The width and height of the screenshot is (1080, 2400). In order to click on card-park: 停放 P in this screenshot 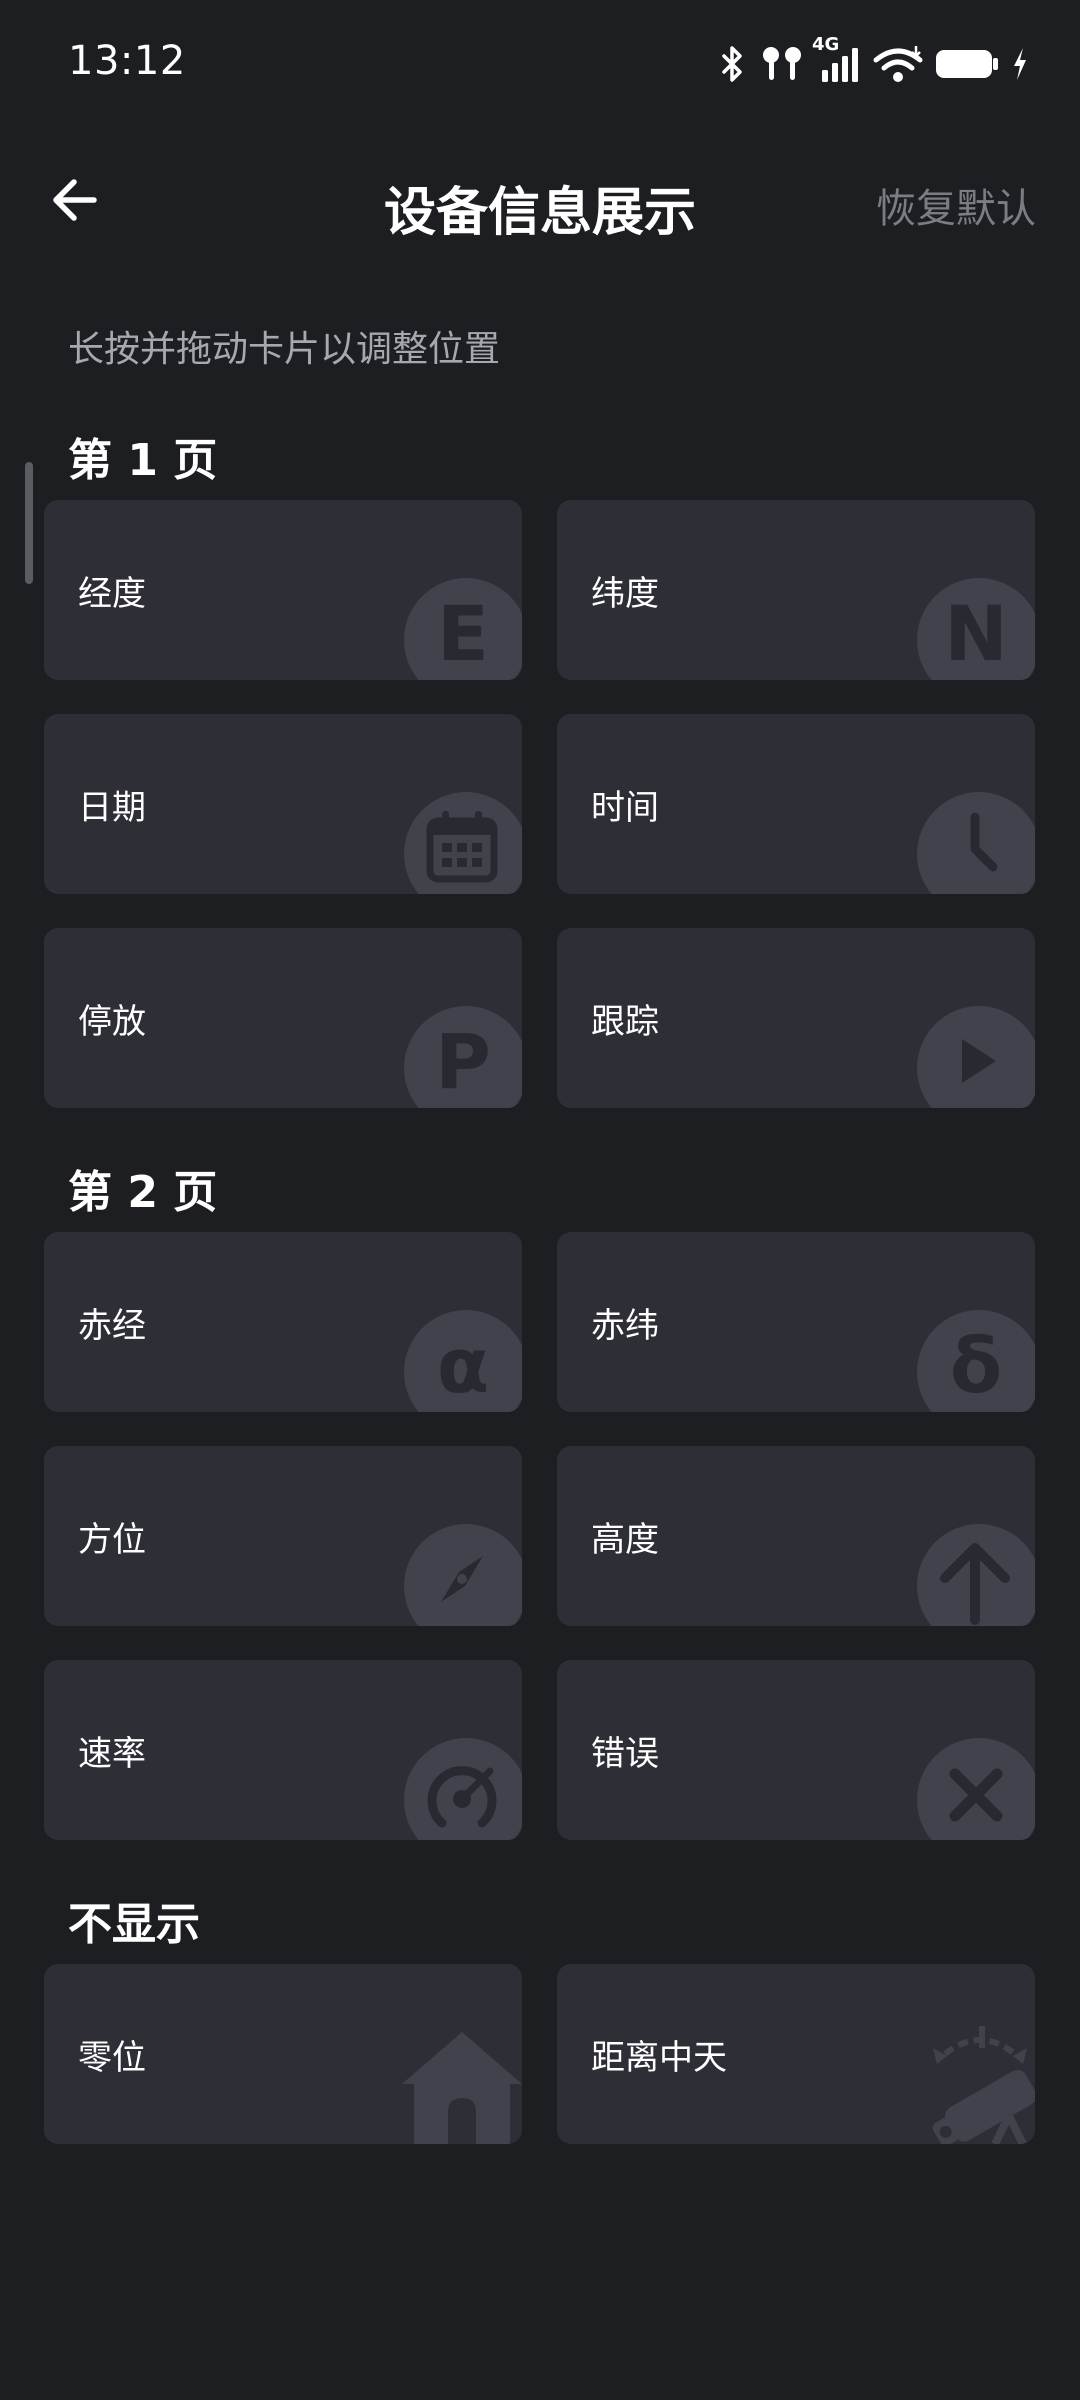, I will do `click(283, 1018)`.